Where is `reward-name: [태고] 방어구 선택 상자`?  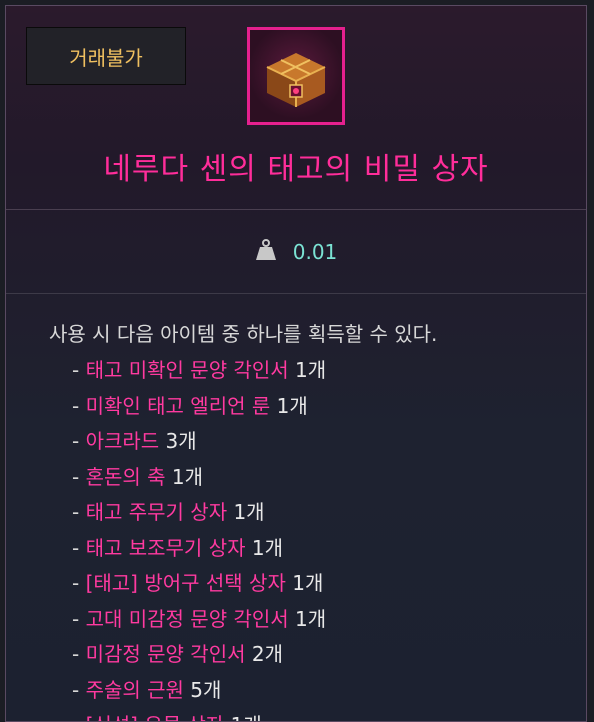
reward-name: [태고] 방어구 선택 상자 is located at coordinates (185, 583).